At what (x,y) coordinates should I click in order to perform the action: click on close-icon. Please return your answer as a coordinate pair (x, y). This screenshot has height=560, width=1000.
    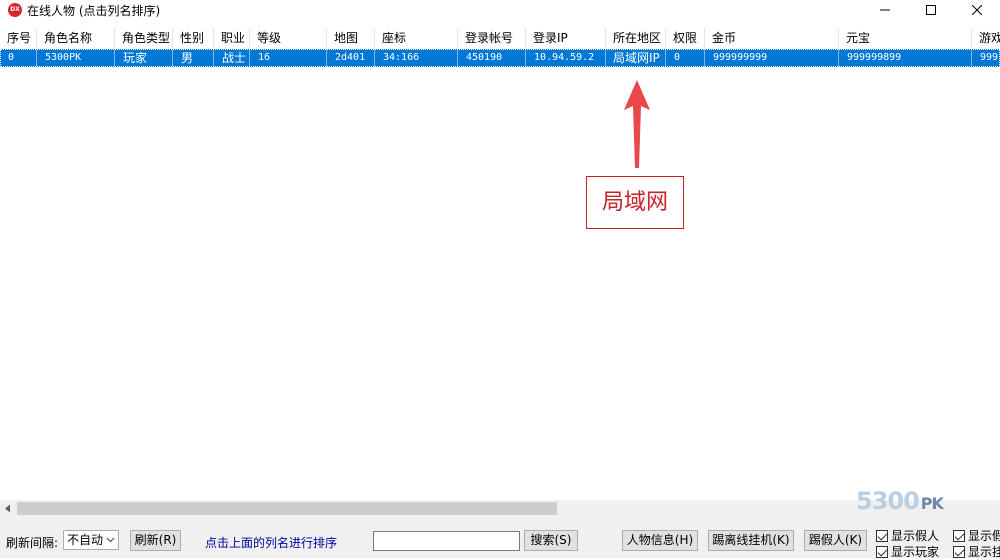
    Looking at the image, I should click on (977, 10).